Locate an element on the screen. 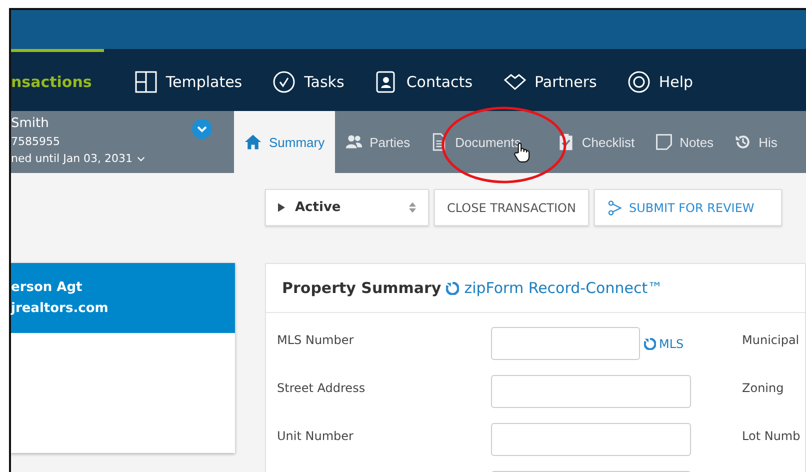 The width and height of the screenshot is (806, 472). user-name: Smith is located at coordinates (30, 124).